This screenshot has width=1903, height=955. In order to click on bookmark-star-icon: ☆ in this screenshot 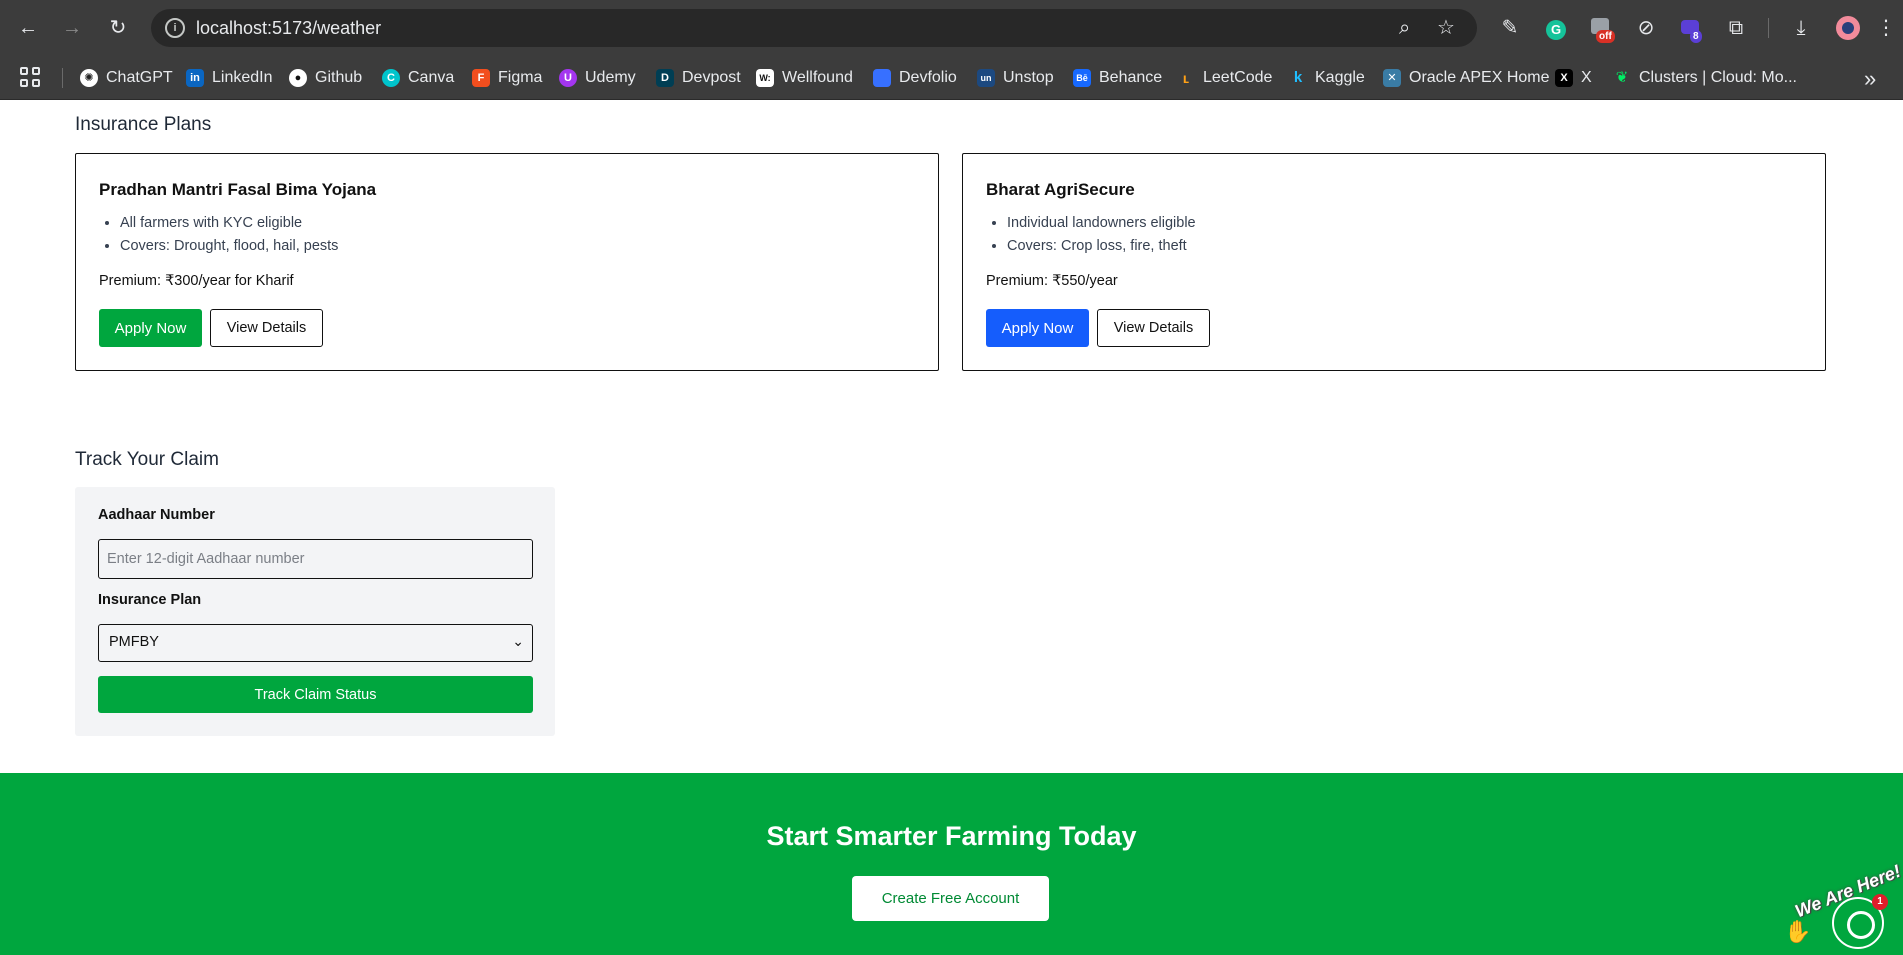, I will do `click(1446, 28)`.